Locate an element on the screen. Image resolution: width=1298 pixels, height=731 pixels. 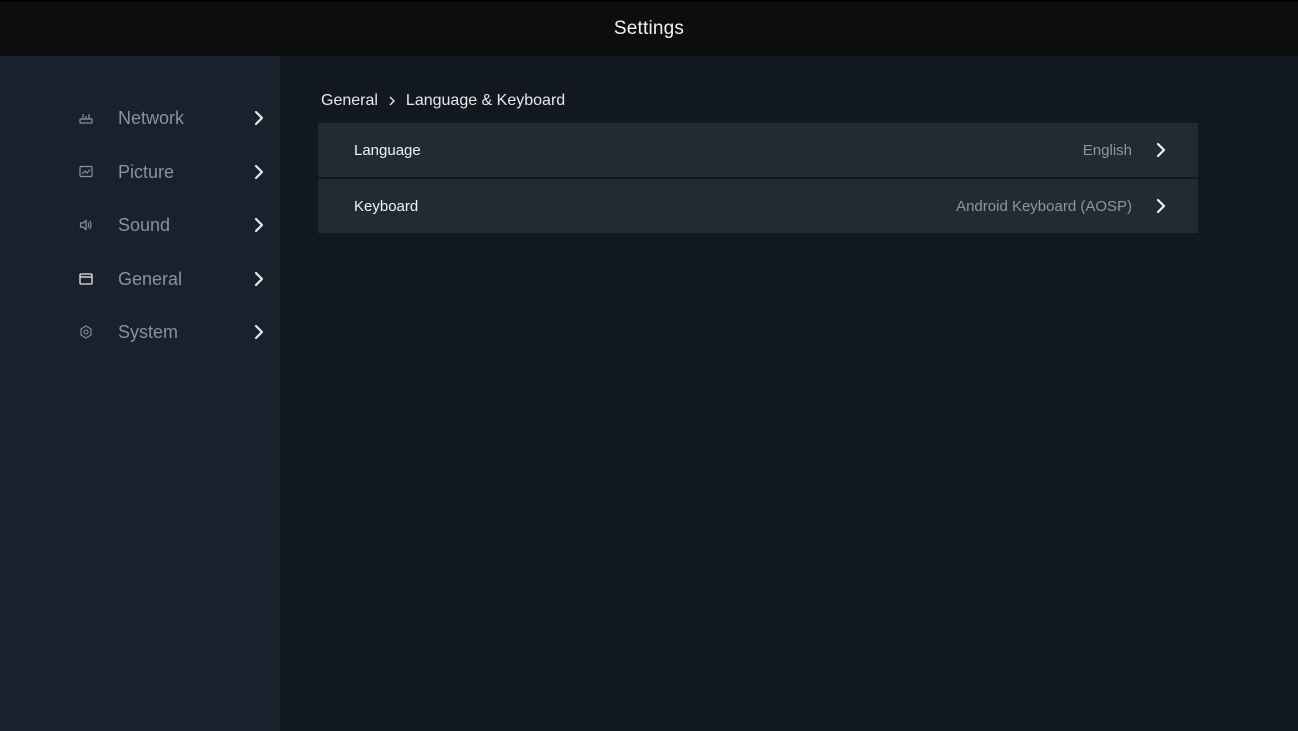
sidebar-item-label: System is located at coordinates (148, 331).